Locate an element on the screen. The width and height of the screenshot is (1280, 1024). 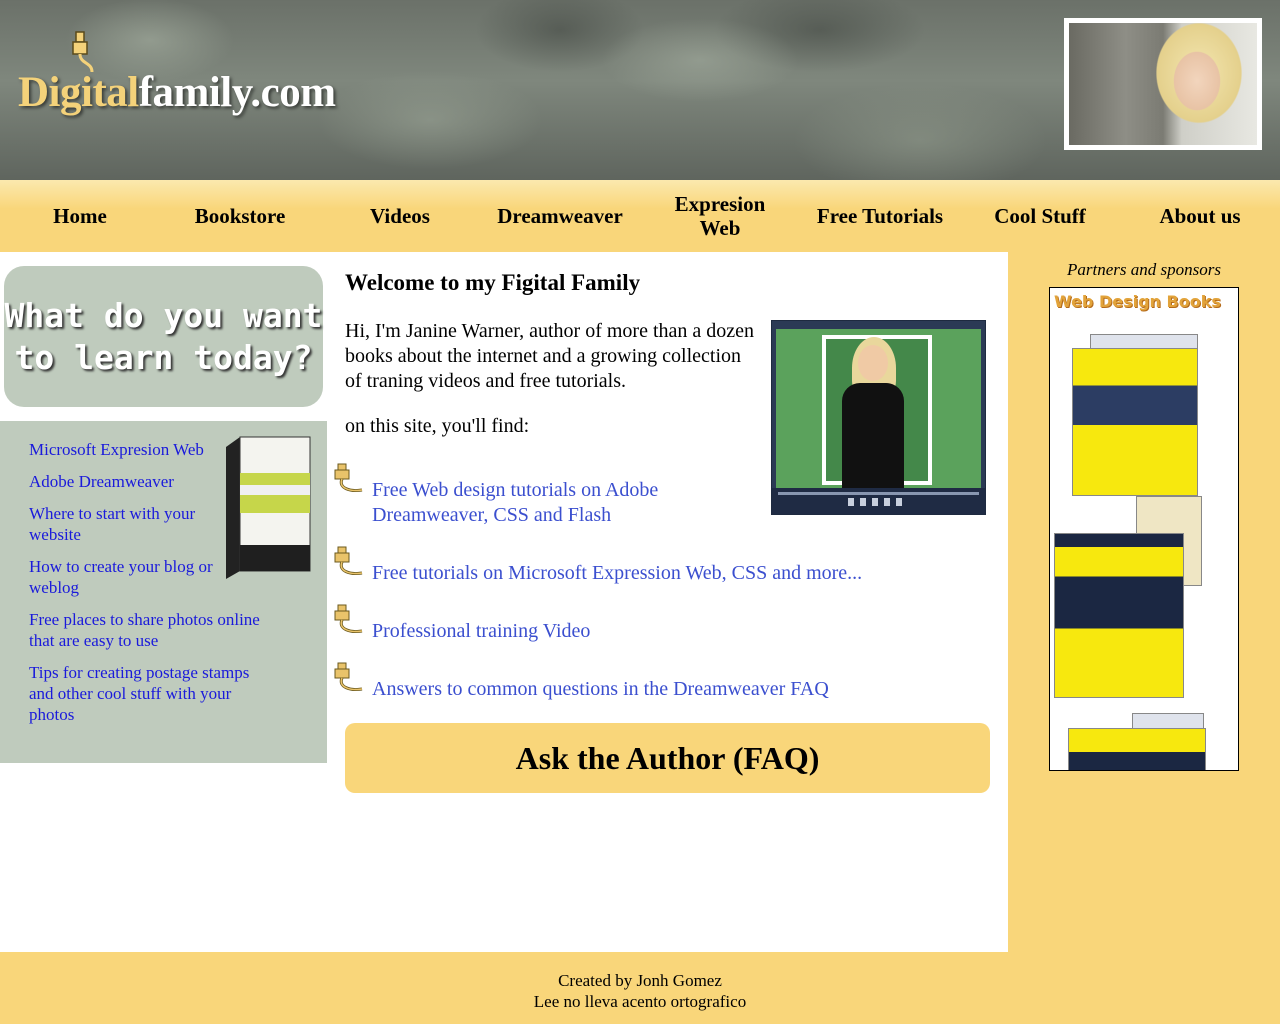
logo-text-digital: Digital is located at coordinates (78, 92).